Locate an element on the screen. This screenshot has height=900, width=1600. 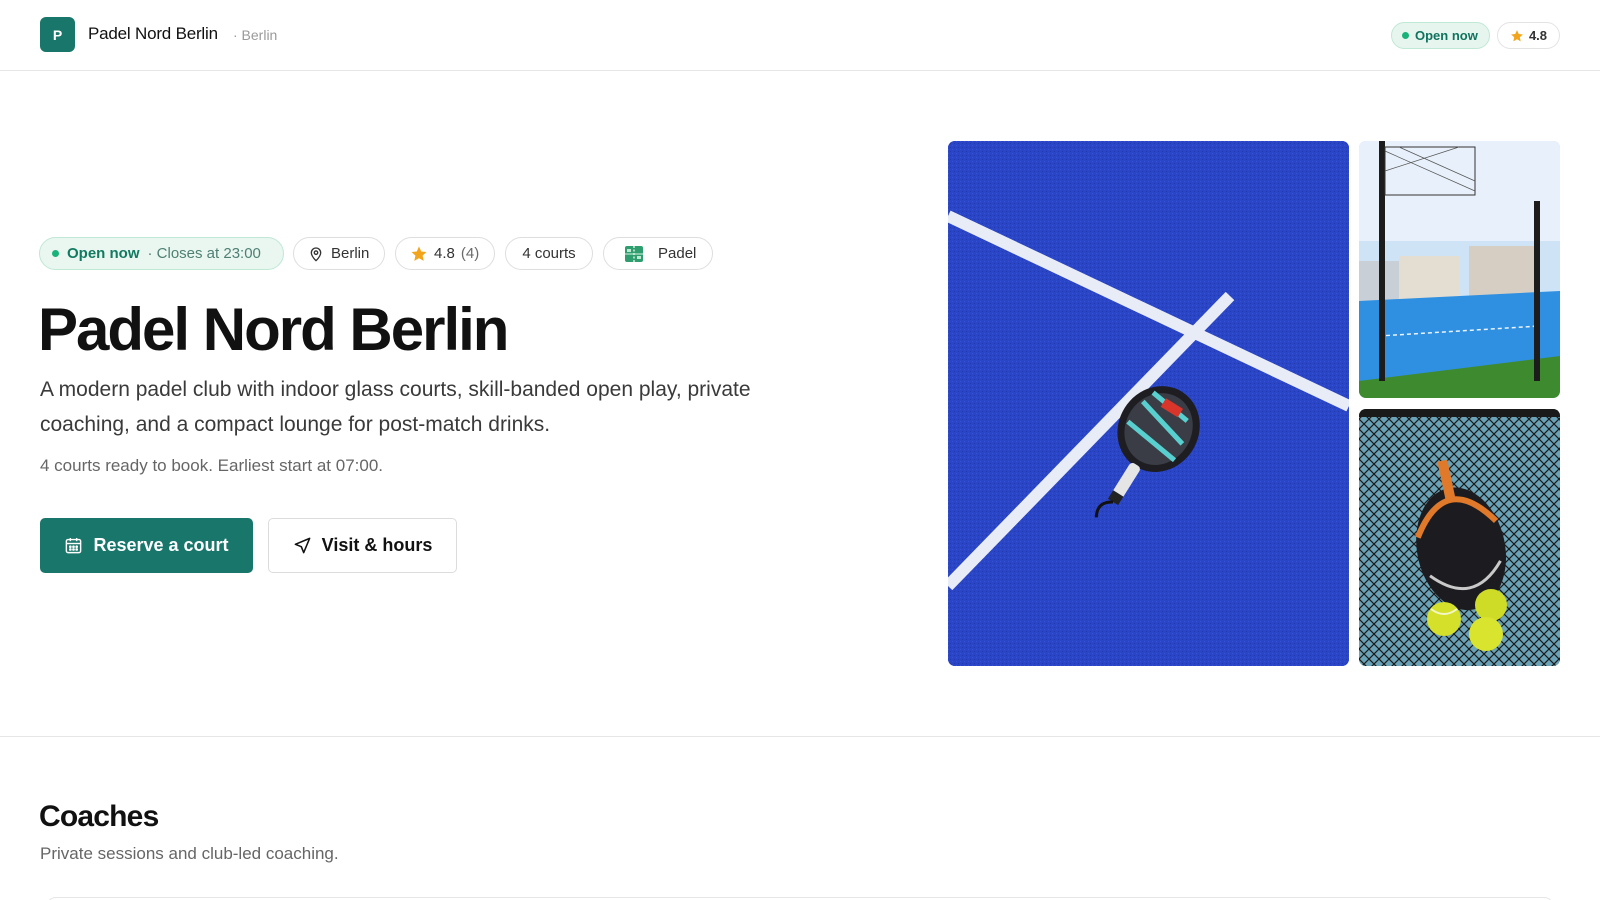
gallery-photo-court is located at coordinates (1459, 269).